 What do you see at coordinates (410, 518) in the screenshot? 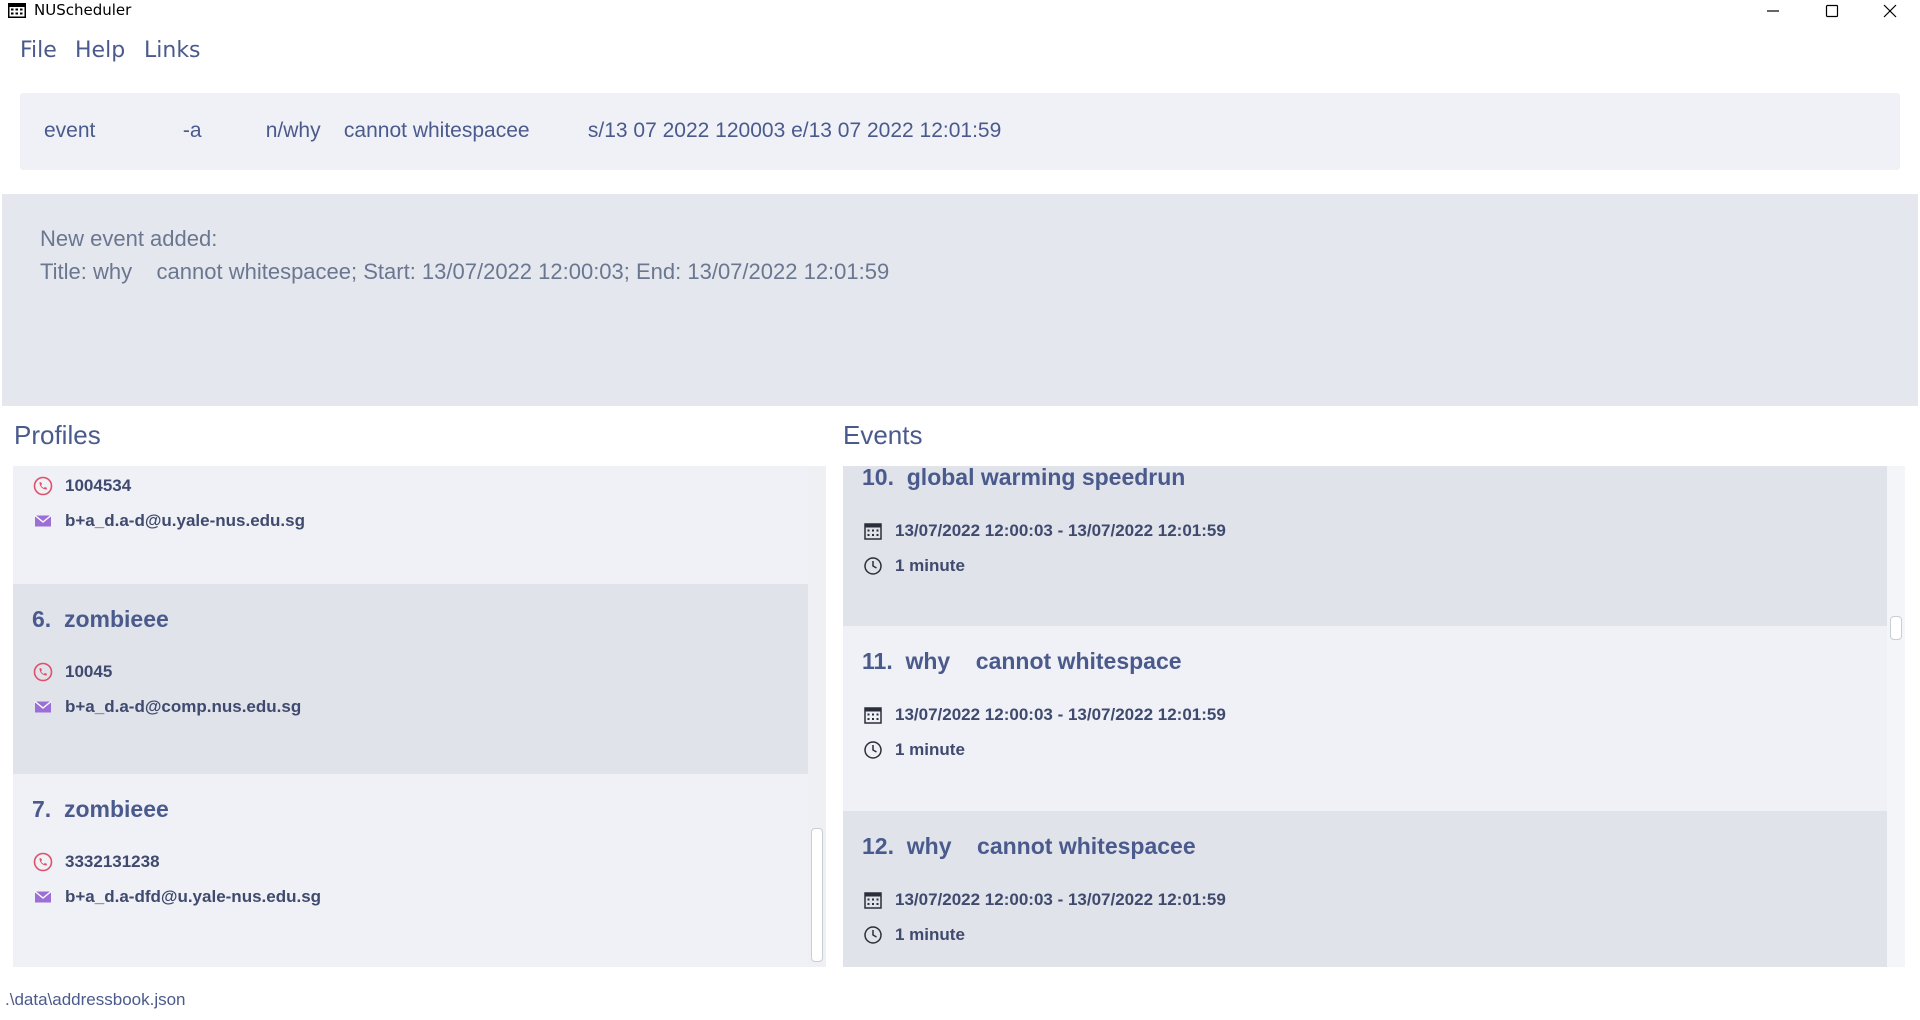
I see `profile-card: 1004534 b+a_d.a-d@u.yale-nus.edu.sg` at bounding box center [410, 518].